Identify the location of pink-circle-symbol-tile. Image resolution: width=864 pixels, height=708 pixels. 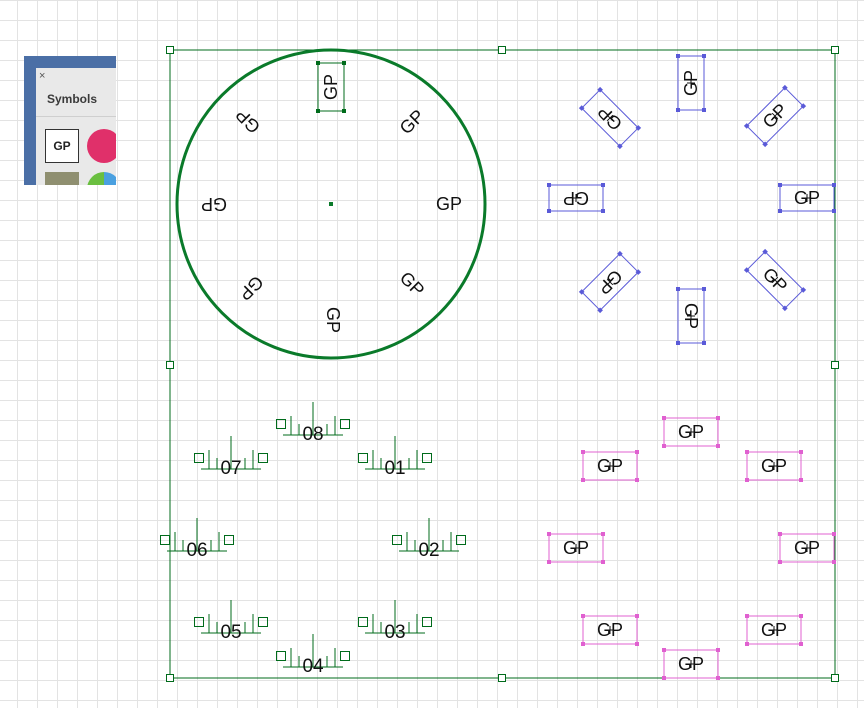
(101, 146).